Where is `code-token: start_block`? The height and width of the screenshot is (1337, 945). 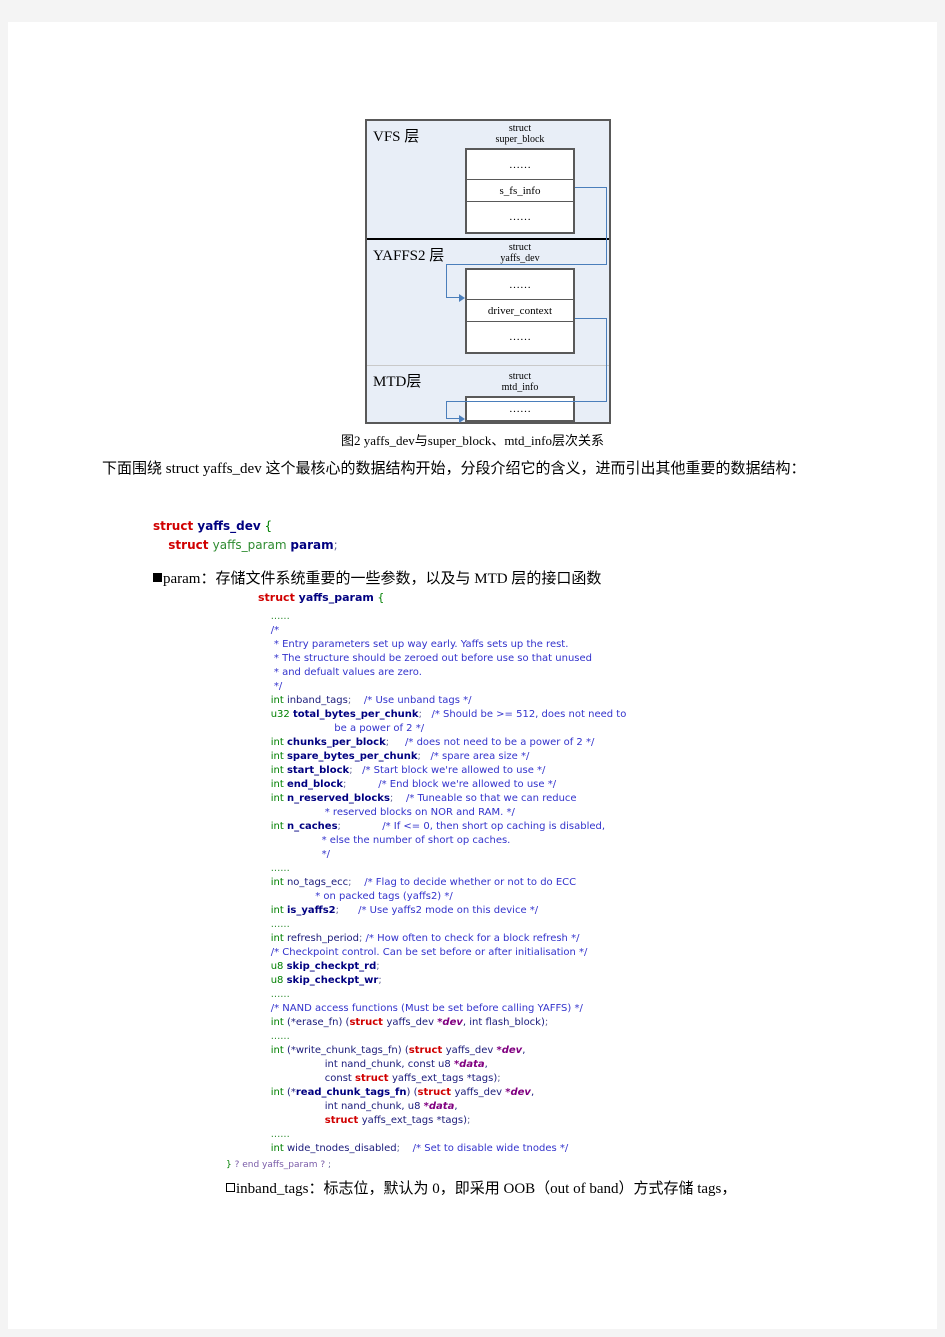
code-token: start_block is located at coordinates (318, 770).